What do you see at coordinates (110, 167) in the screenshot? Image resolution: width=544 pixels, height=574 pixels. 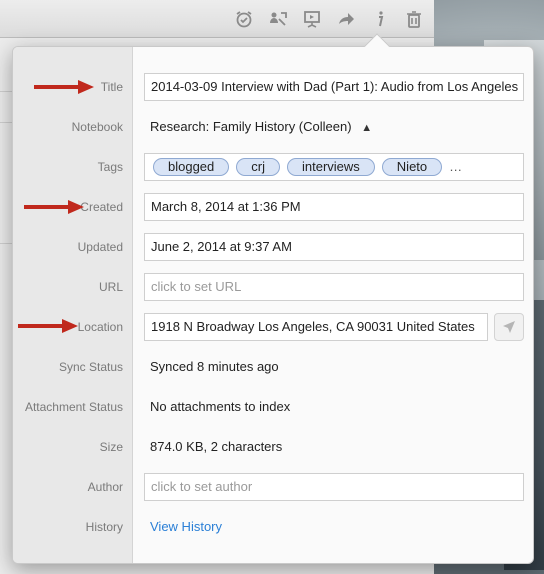 I see `tags-label: Tags` at bounding box center [110, 167].